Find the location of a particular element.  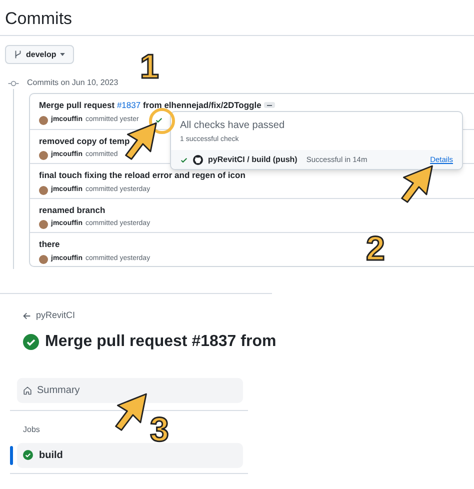

branch-button: develop is located at coordinates (39, 54).